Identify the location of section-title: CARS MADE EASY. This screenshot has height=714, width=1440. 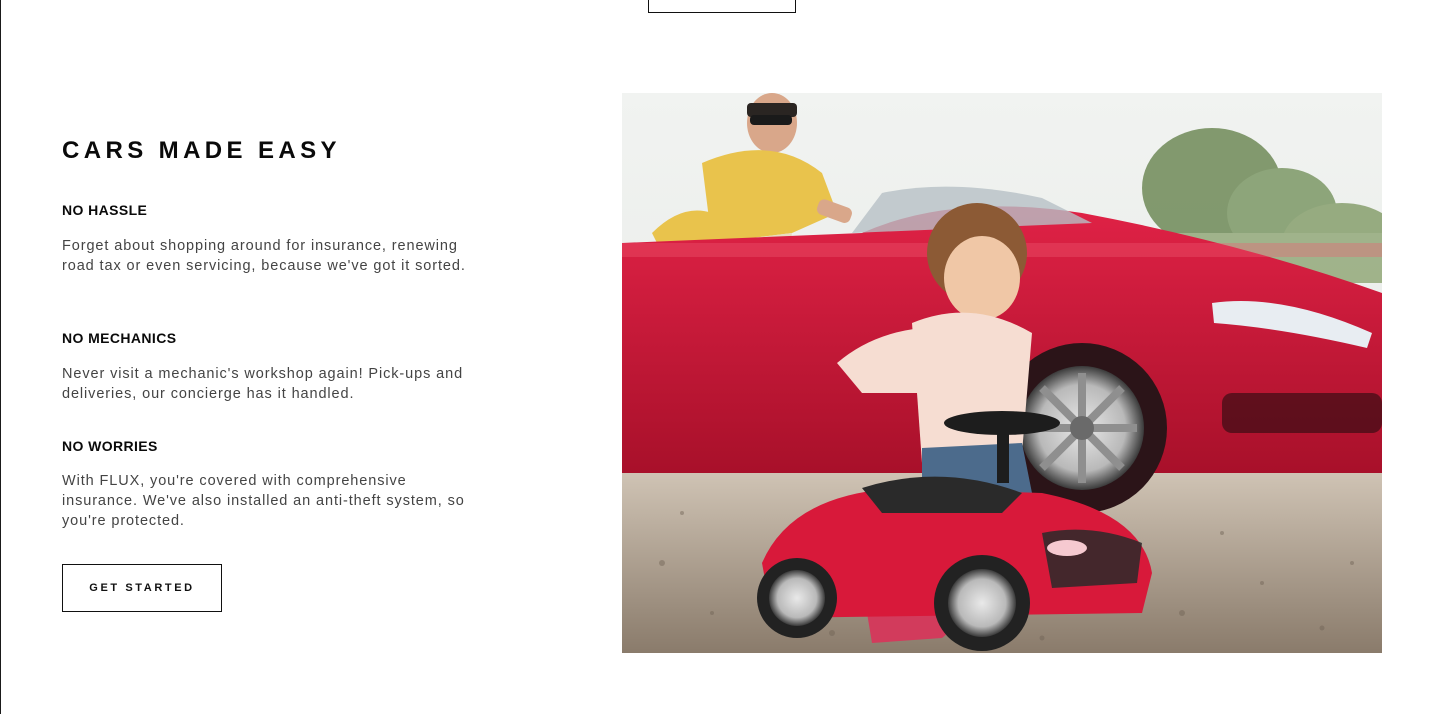
(201, 150).